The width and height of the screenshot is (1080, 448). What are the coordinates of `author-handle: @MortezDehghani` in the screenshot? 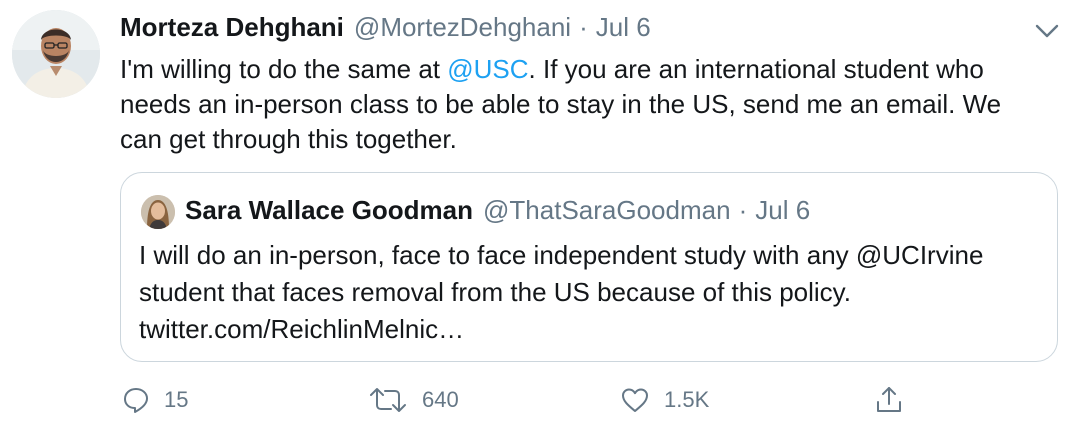 It's located at (462, 27).